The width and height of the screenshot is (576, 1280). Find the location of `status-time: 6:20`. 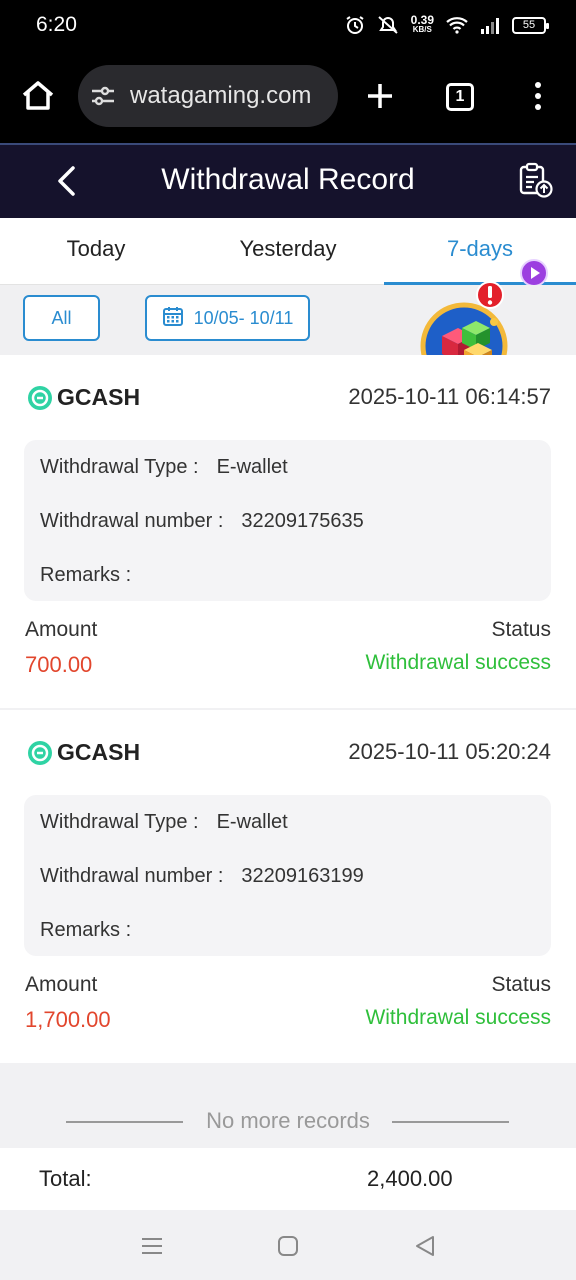

status-time: 6:20 is located at coordinates (56, 24).